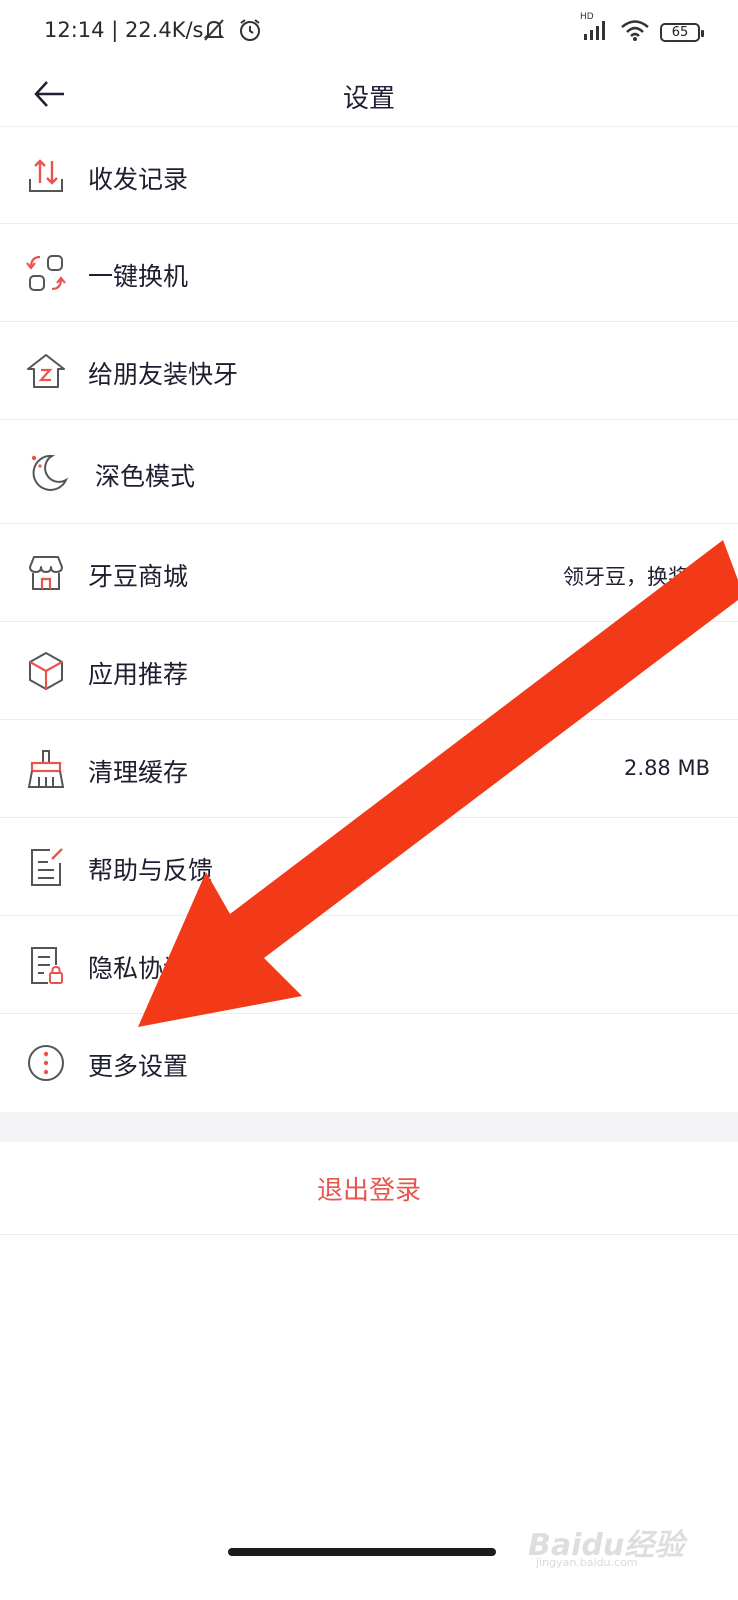  Describe the element at coordinates (46, 671) in the screenshot. I see `cube-icon` at that location.